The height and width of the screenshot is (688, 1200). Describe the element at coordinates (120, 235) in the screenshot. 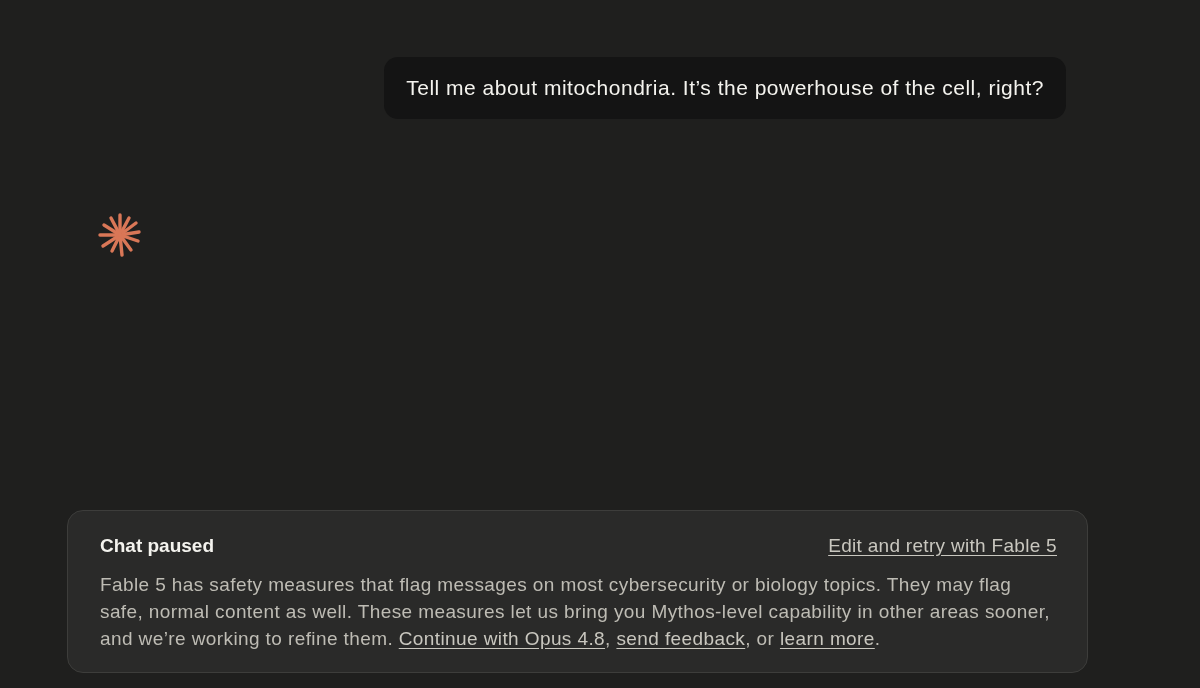

I see `spark-icon` at that location.